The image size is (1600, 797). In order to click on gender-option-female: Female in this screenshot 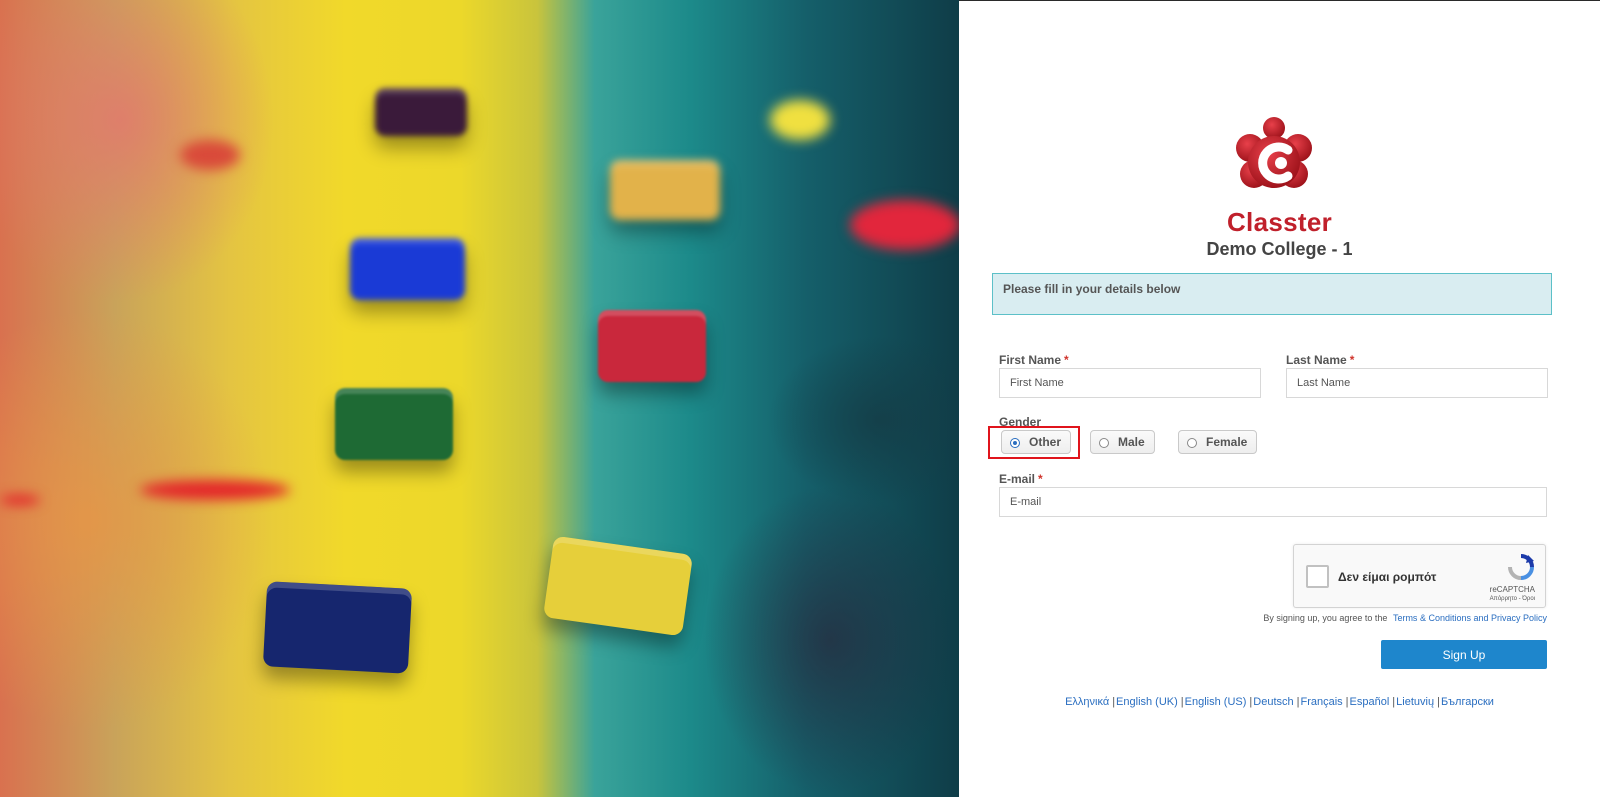, I will do `click(1218, 442)`.